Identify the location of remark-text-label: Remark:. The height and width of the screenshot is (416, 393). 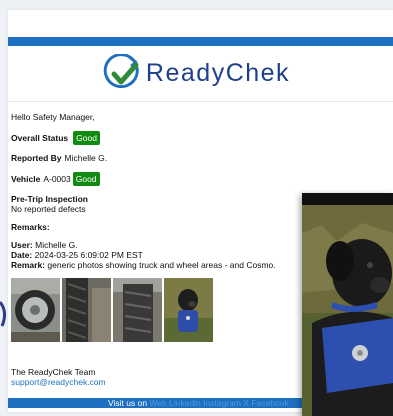
(28, 265).